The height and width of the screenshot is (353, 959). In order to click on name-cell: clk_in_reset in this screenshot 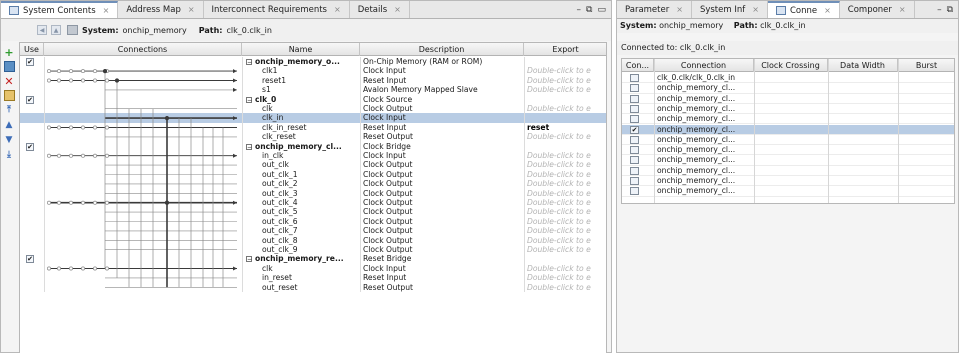, I will do `click(301, 127)`.